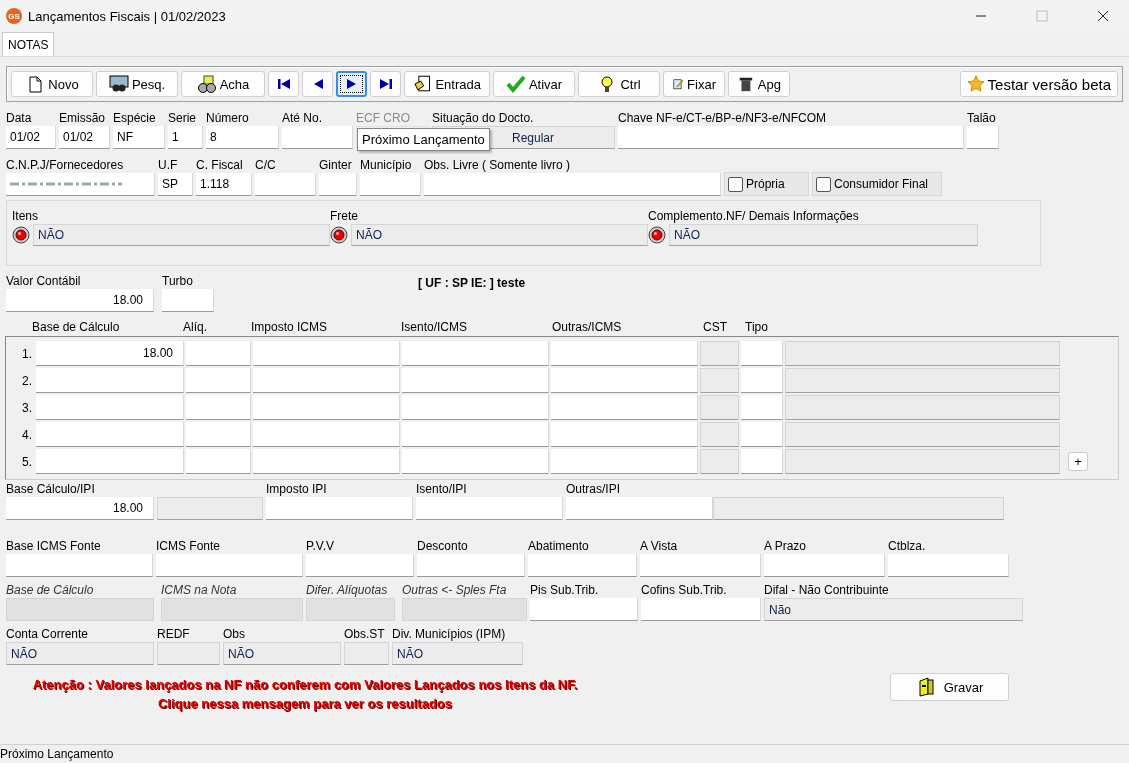 The width and height of the screenshot is (1129, 763). What do you see at coordinates (765, 184) in the screenshot?
I see `checkbox-label: Própria` at bounding box center [765, 184].